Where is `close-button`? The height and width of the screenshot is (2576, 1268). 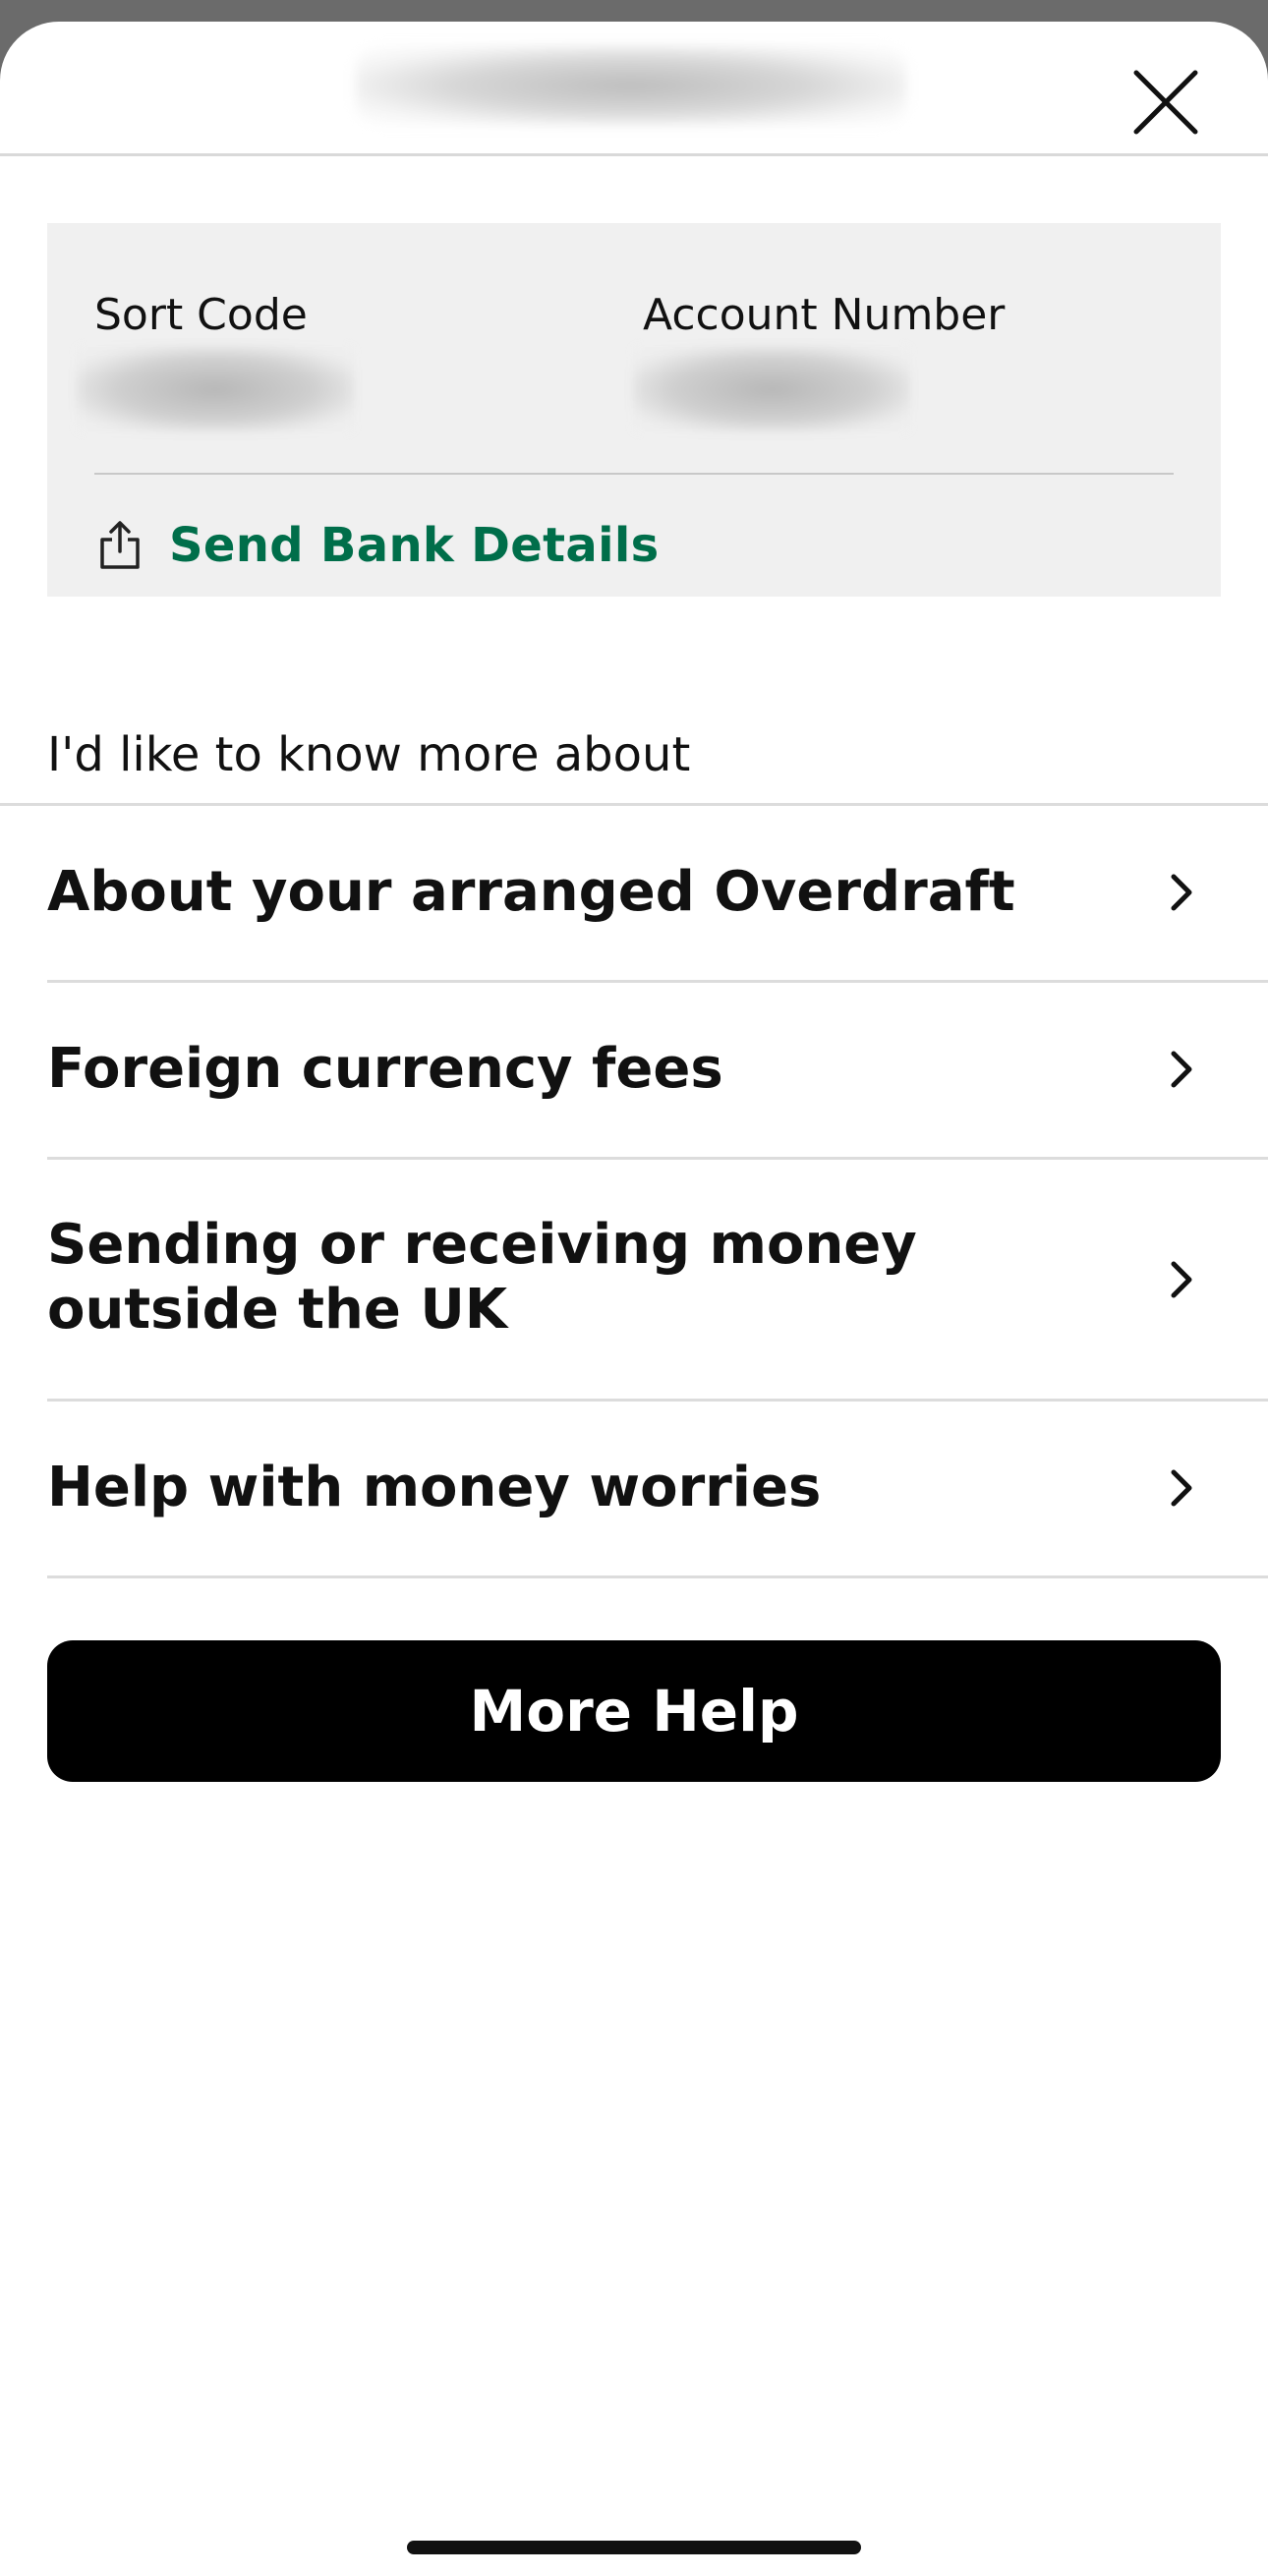 close-button is located at coordinates (1165, 103).